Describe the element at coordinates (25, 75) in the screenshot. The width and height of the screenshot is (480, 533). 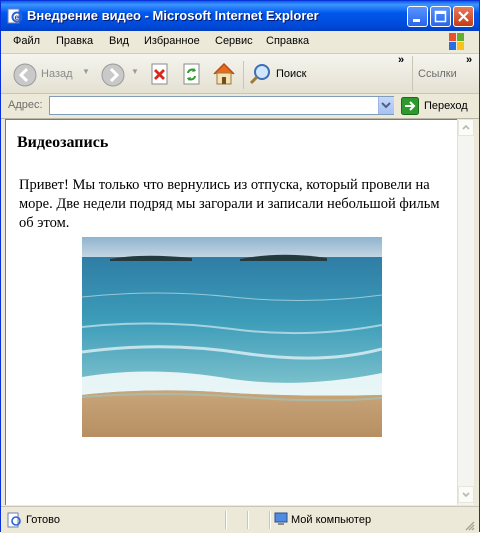
I see `back-icon` at that location.